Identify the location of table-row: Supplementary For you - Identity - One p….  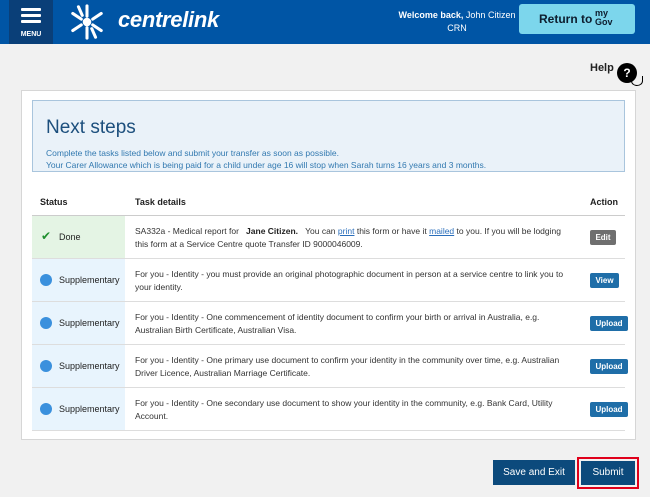
(330, 366).